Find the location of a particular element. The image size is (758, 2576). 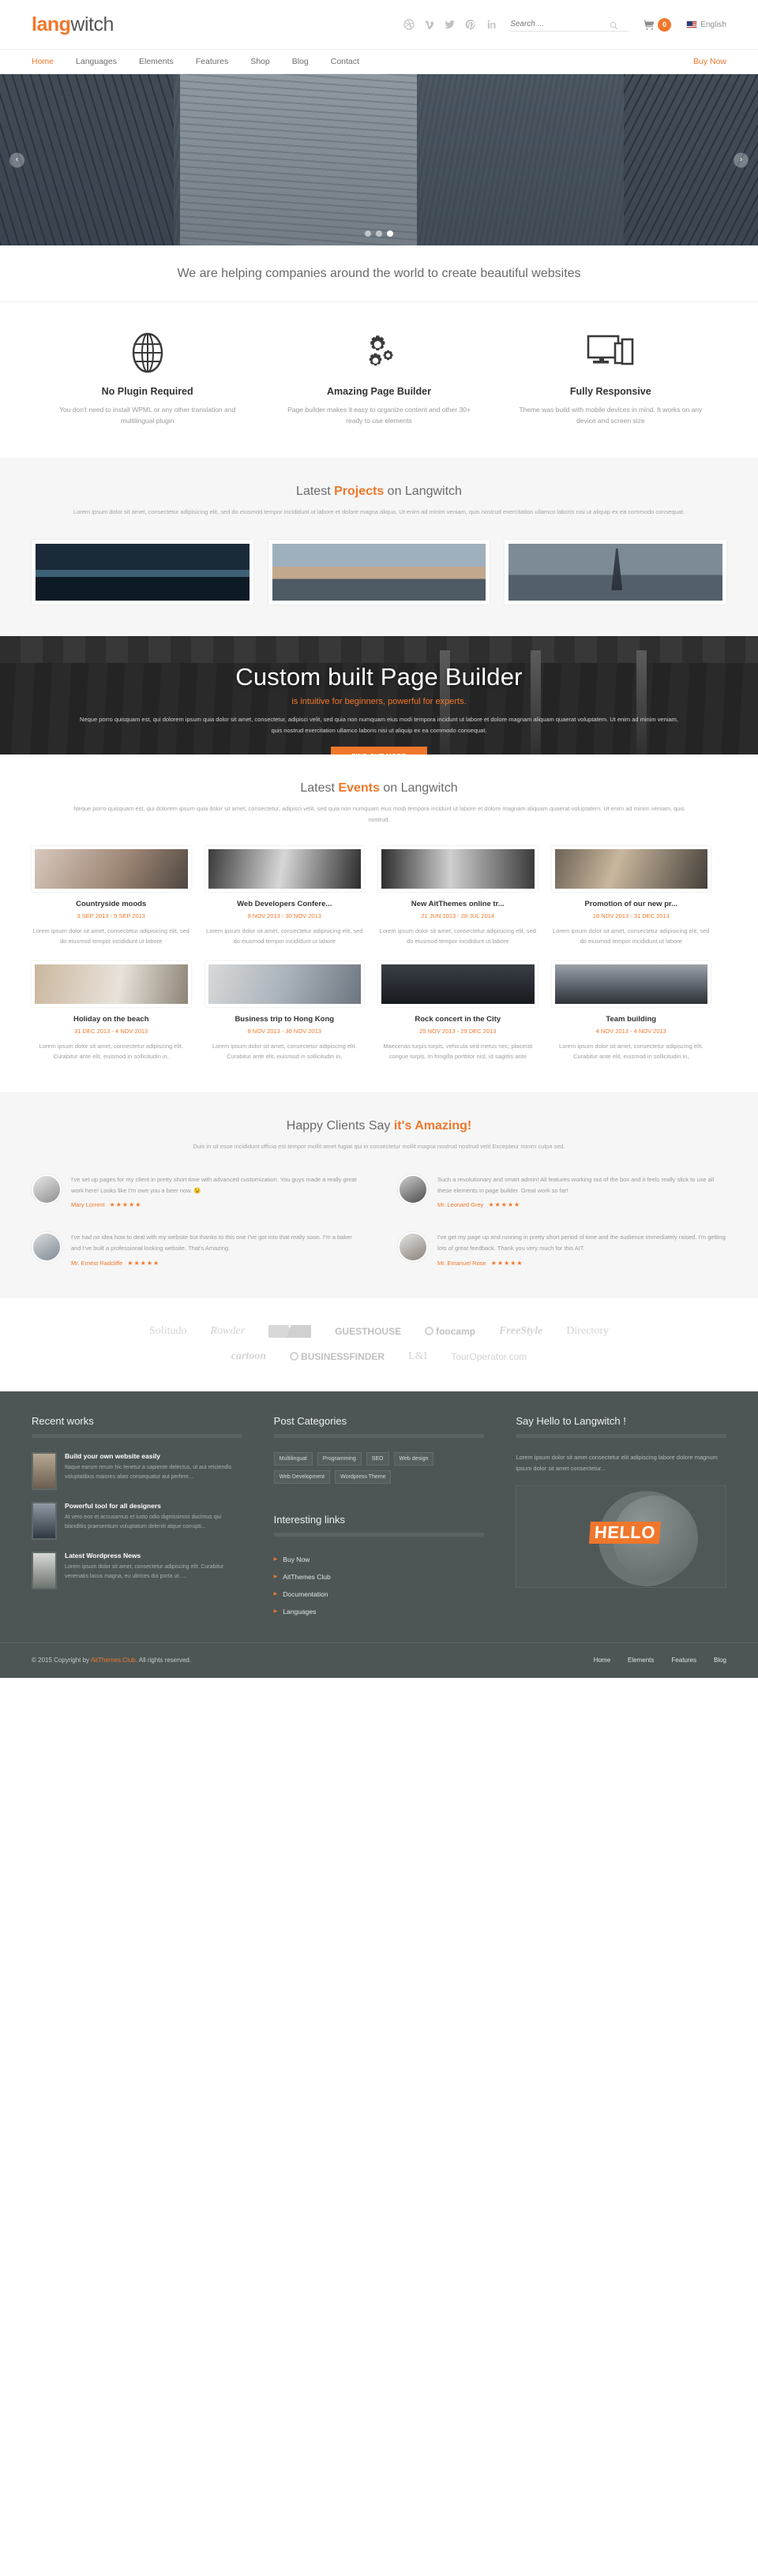

hero-prev-arrow: ‹ is located at coordinates (16, 159).